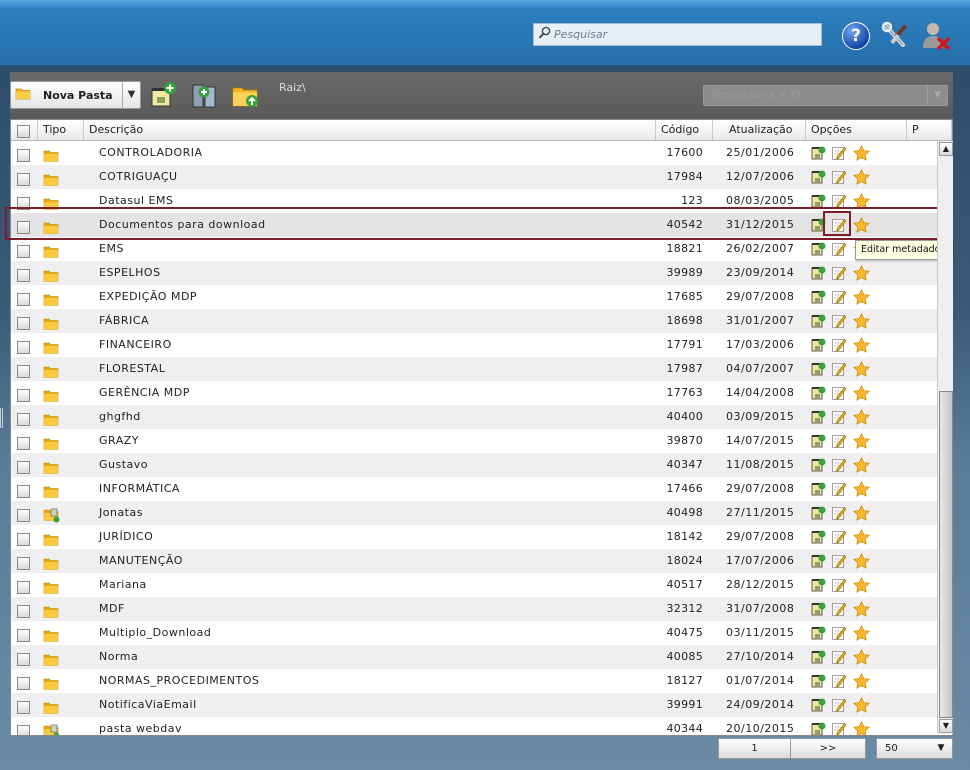 The height and width of the screenshot is (770, 970). What do you see at coordinates (131, 95) in the screenshot?
I see `chevron-down-icon: ▼` at bounding box center [131, 95].